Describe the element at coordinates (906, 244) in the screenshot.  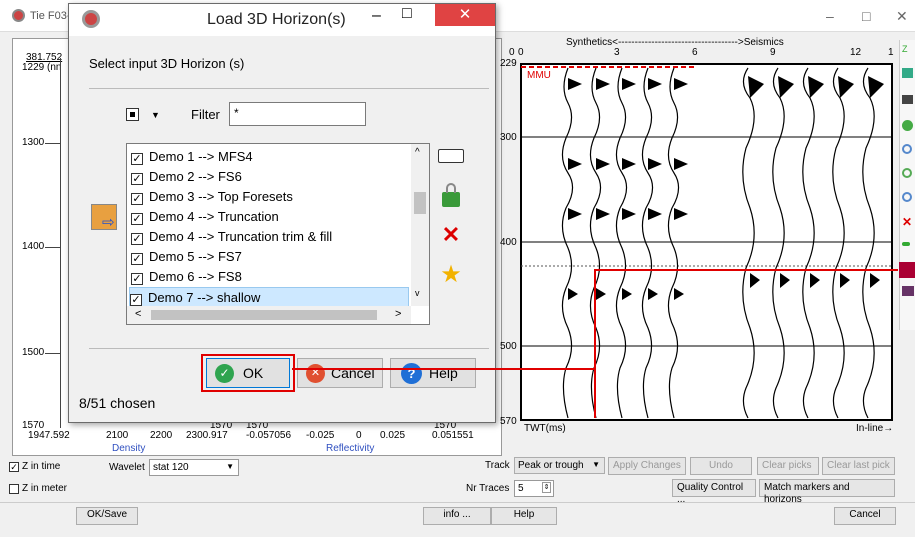
I see `marker-icon` at that location.